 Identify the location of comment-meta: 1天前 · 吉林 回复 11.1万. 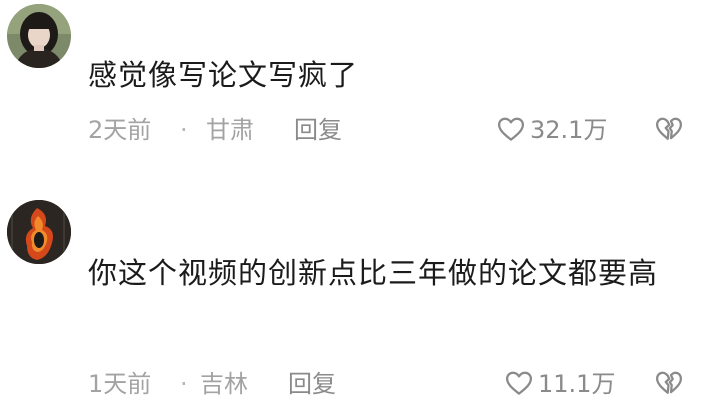
(398, 384).